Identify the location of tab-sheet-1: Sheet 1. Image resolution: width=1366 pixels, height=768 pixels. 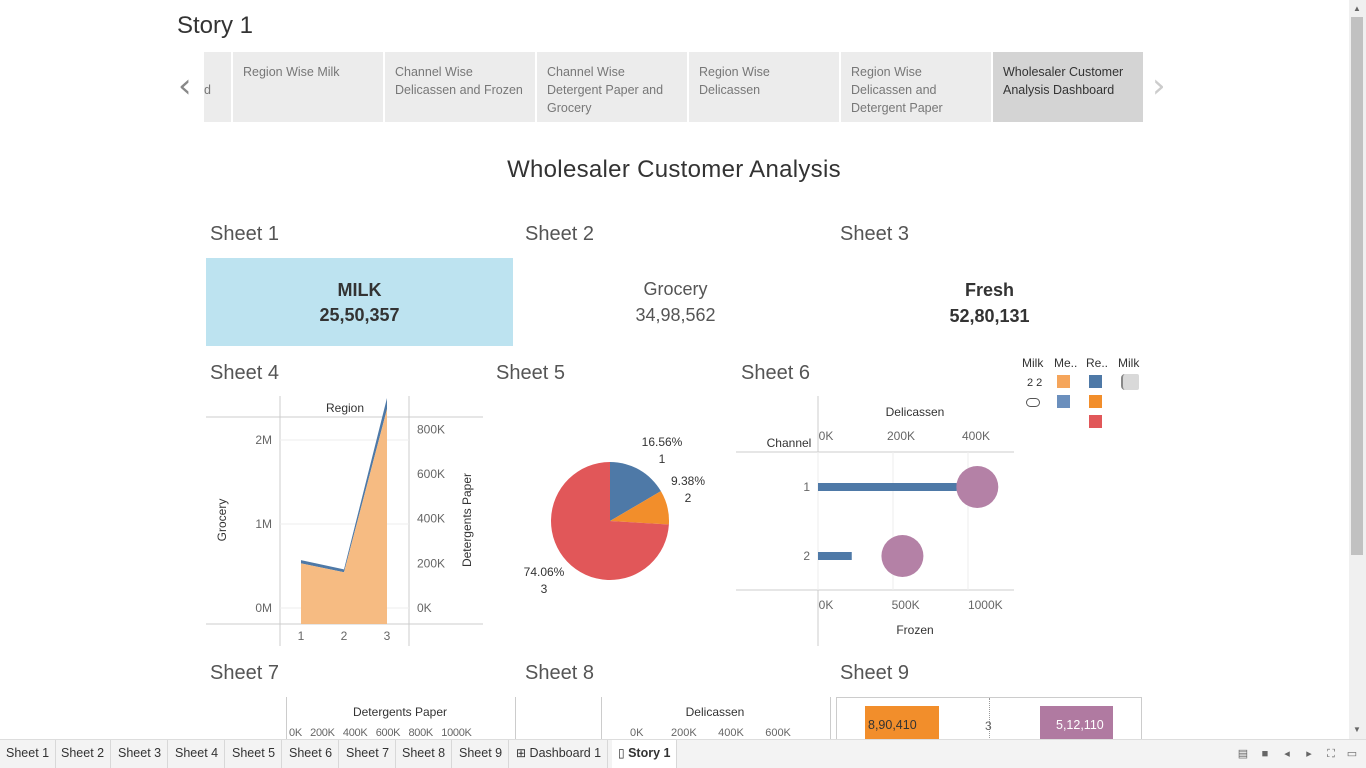
(28, 754).